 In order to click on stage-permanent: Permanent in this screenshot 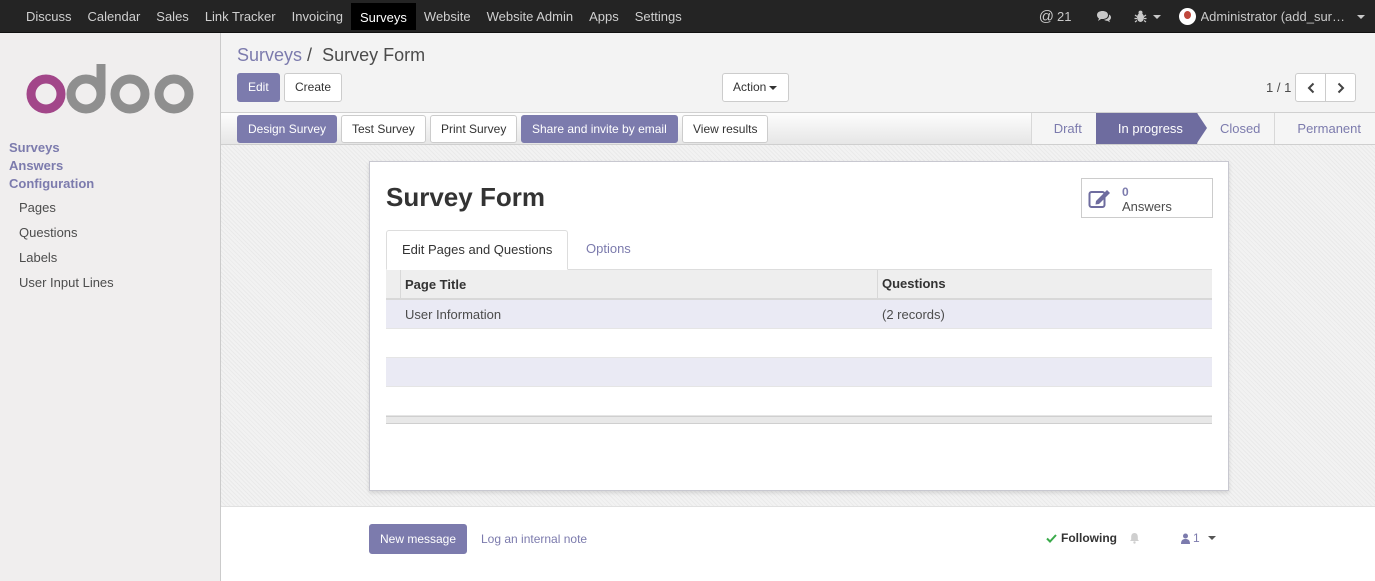, I will do `click(1324, 128)`.